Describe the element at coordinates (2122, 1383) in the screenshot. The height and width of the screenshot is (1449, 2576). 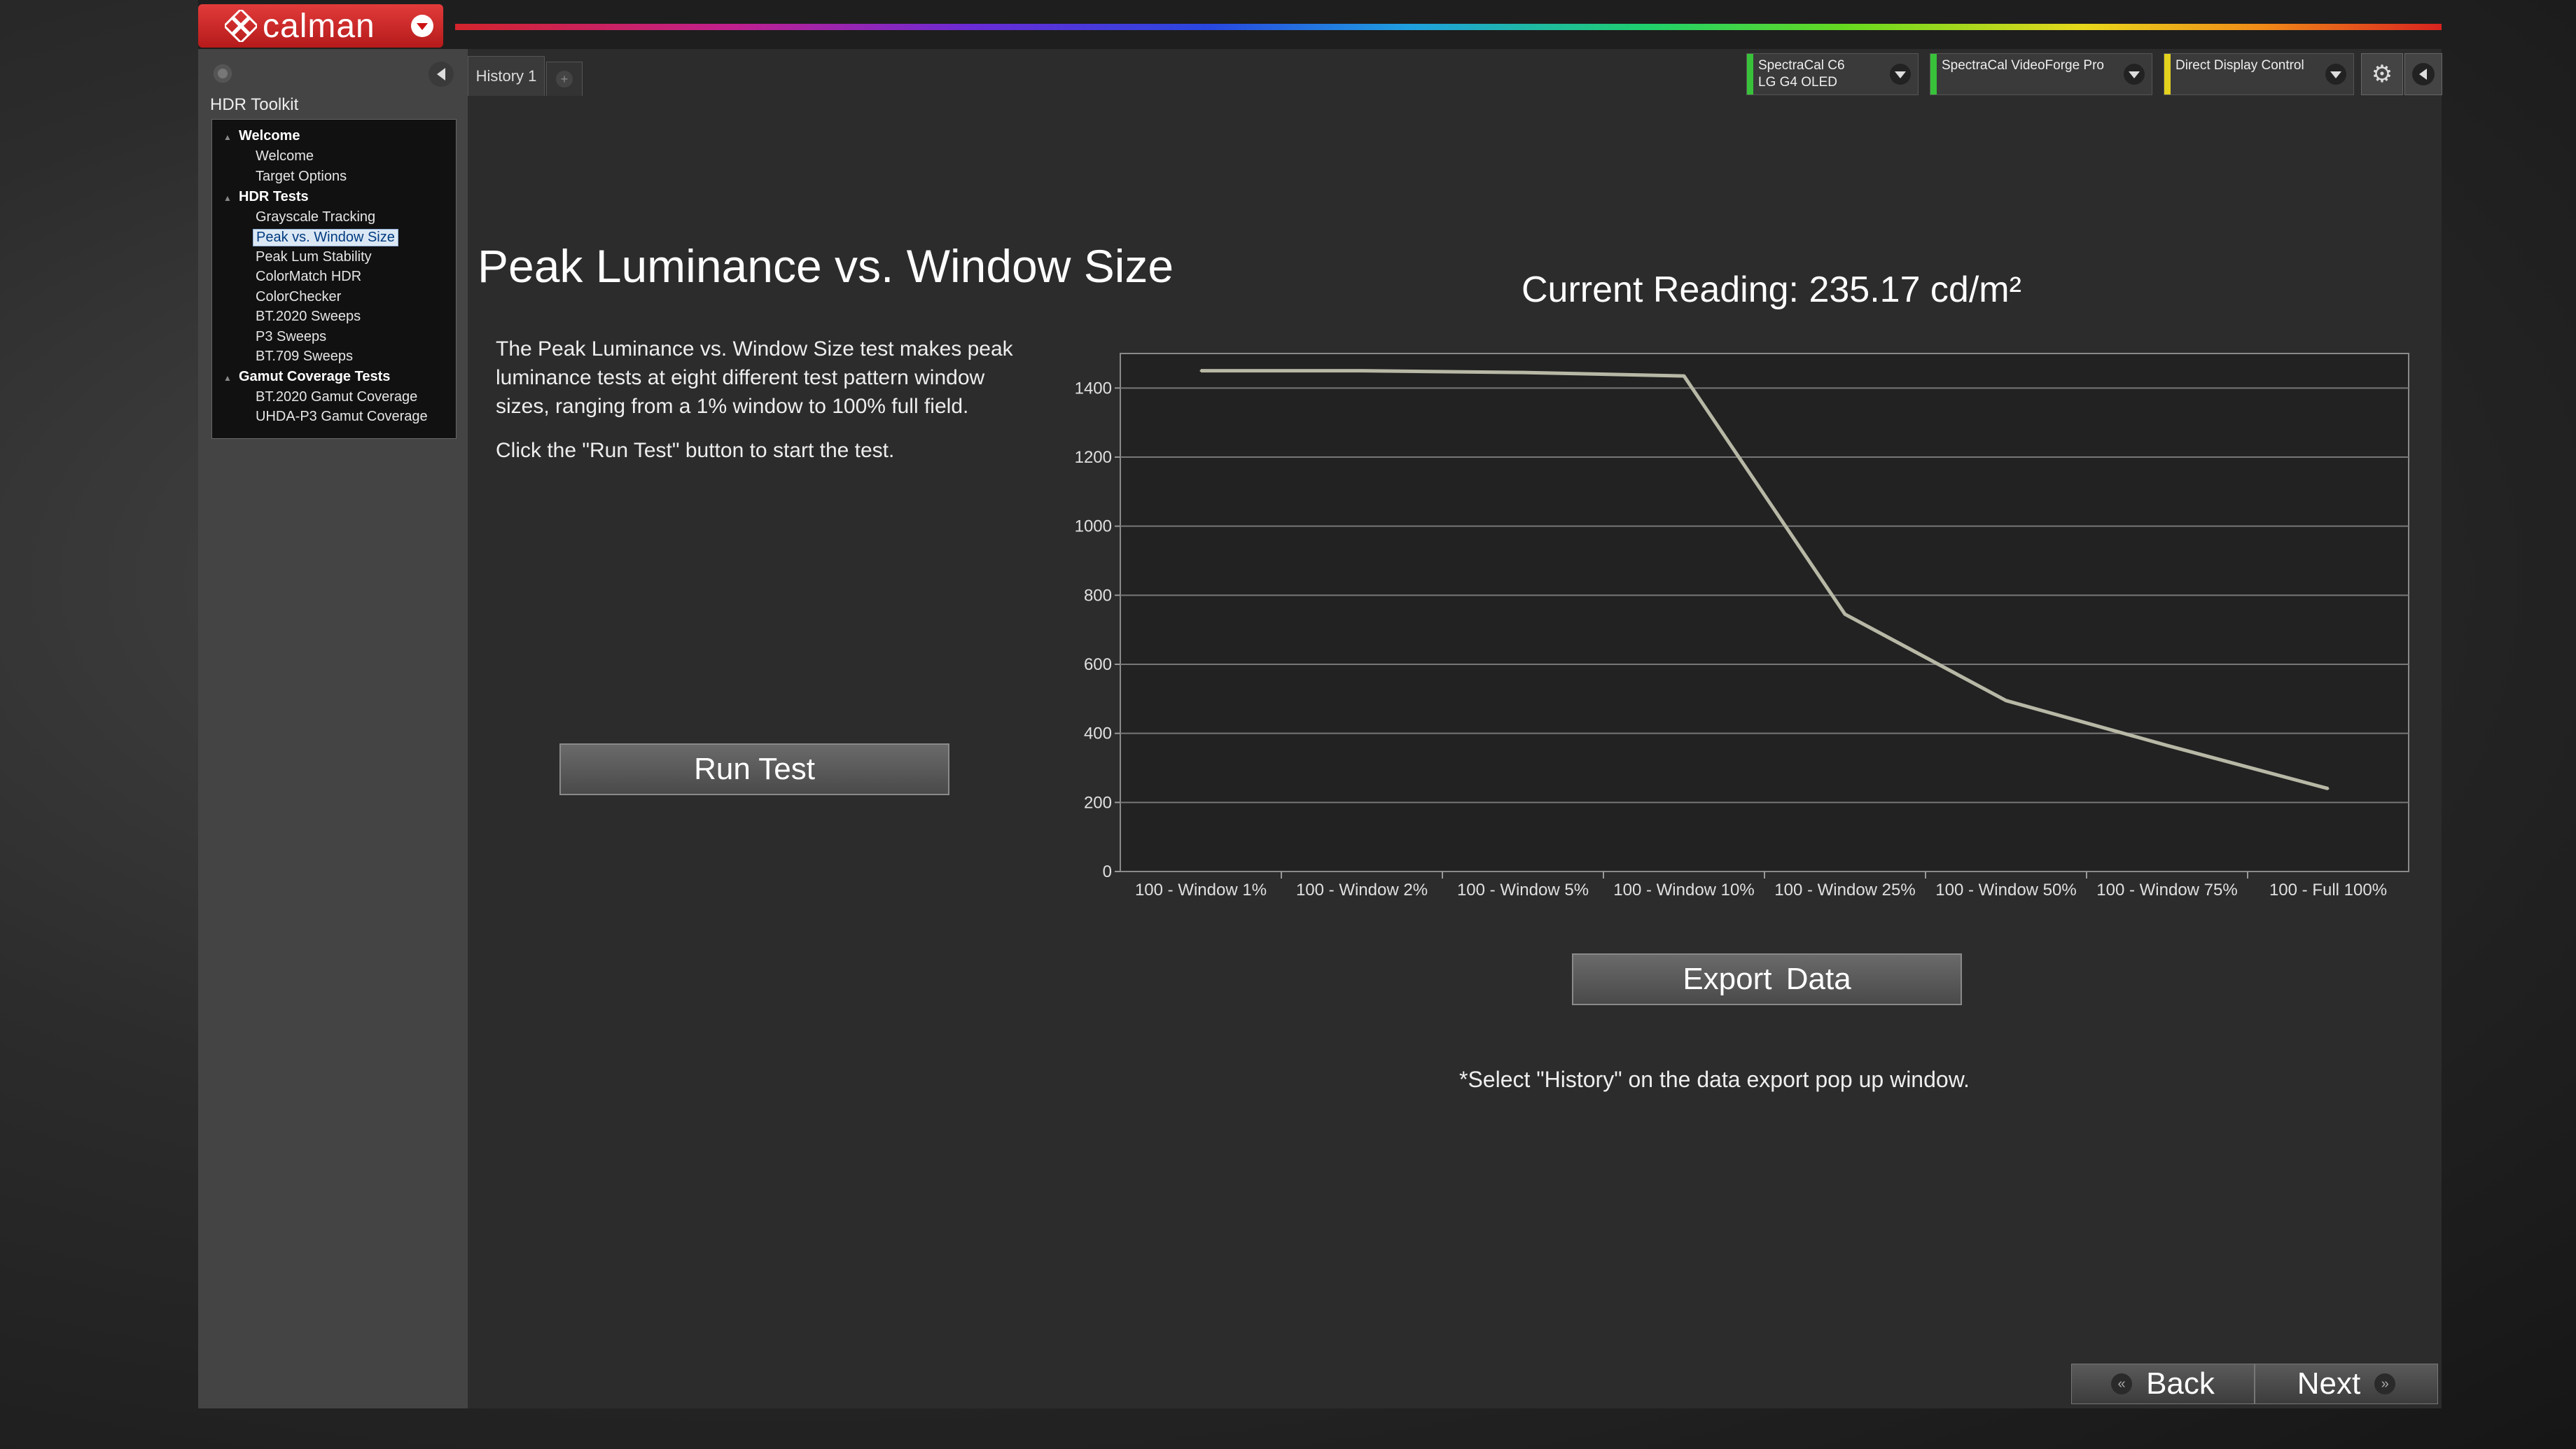
I see `chevron-double-left-icon: «` at that location.